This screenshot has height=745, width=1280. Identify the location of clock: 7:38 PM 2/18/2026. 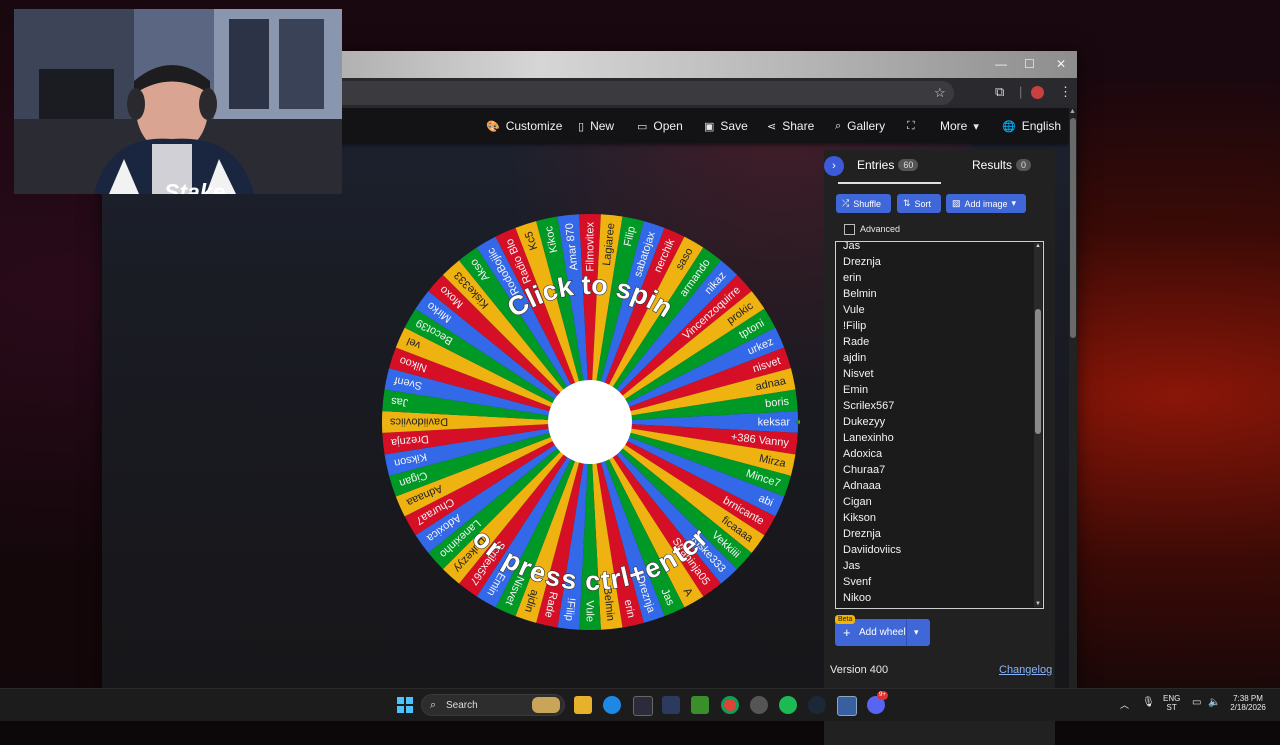
(1248, 703).